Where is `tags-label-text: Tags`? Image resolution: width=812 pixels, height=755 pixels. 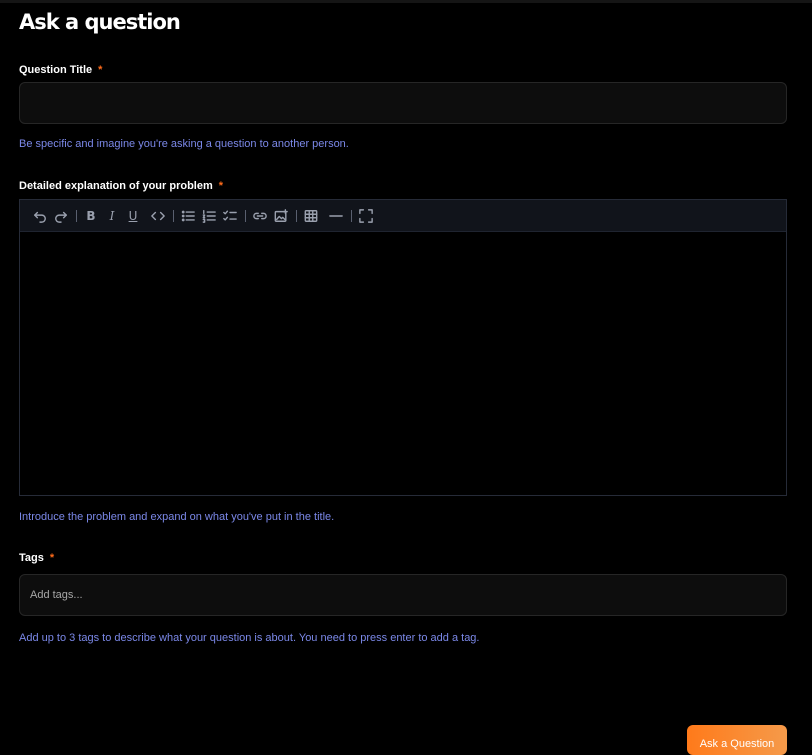
tags-label-text: Tags is located at coordinates (31, 558).